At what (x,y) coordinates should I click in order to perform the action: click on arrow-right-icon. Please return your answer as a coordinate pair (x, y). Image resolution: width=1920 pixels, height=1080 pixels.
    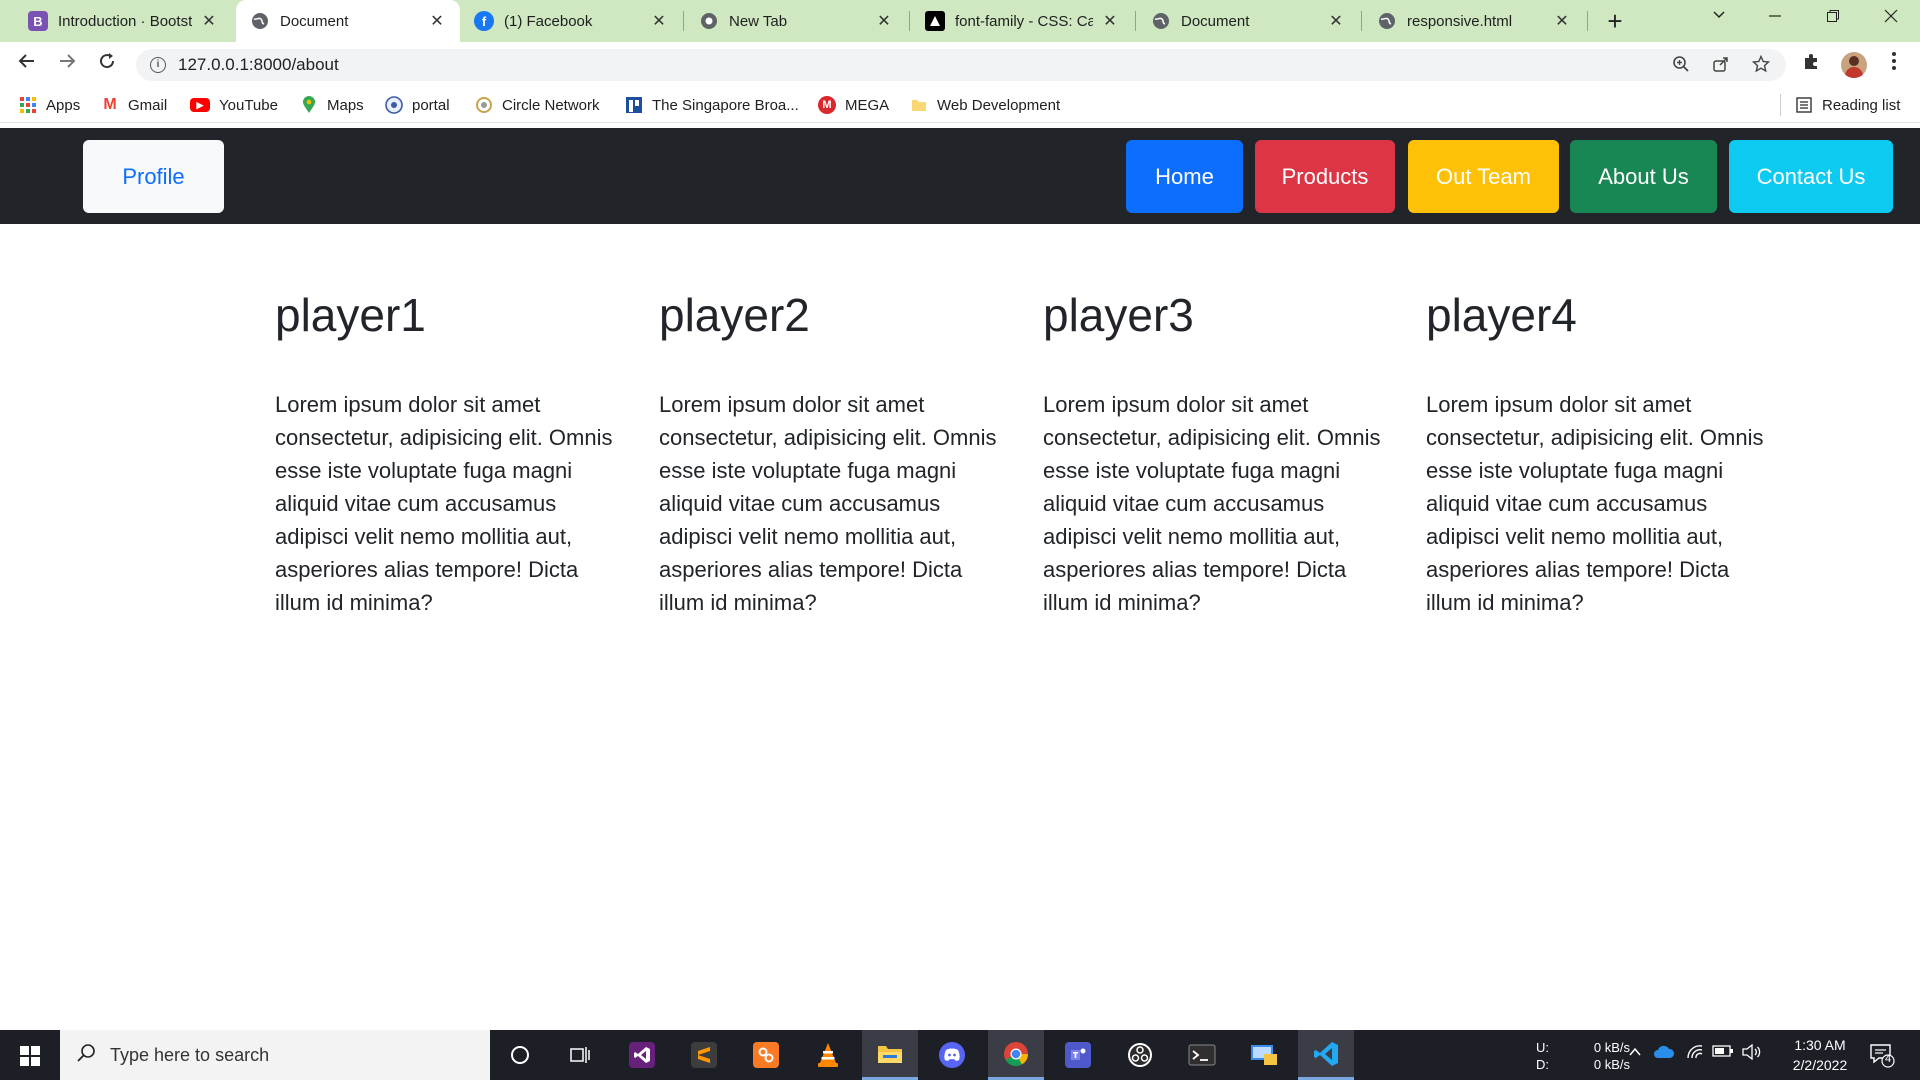
    Looking at the image, I should click on (68, 61).